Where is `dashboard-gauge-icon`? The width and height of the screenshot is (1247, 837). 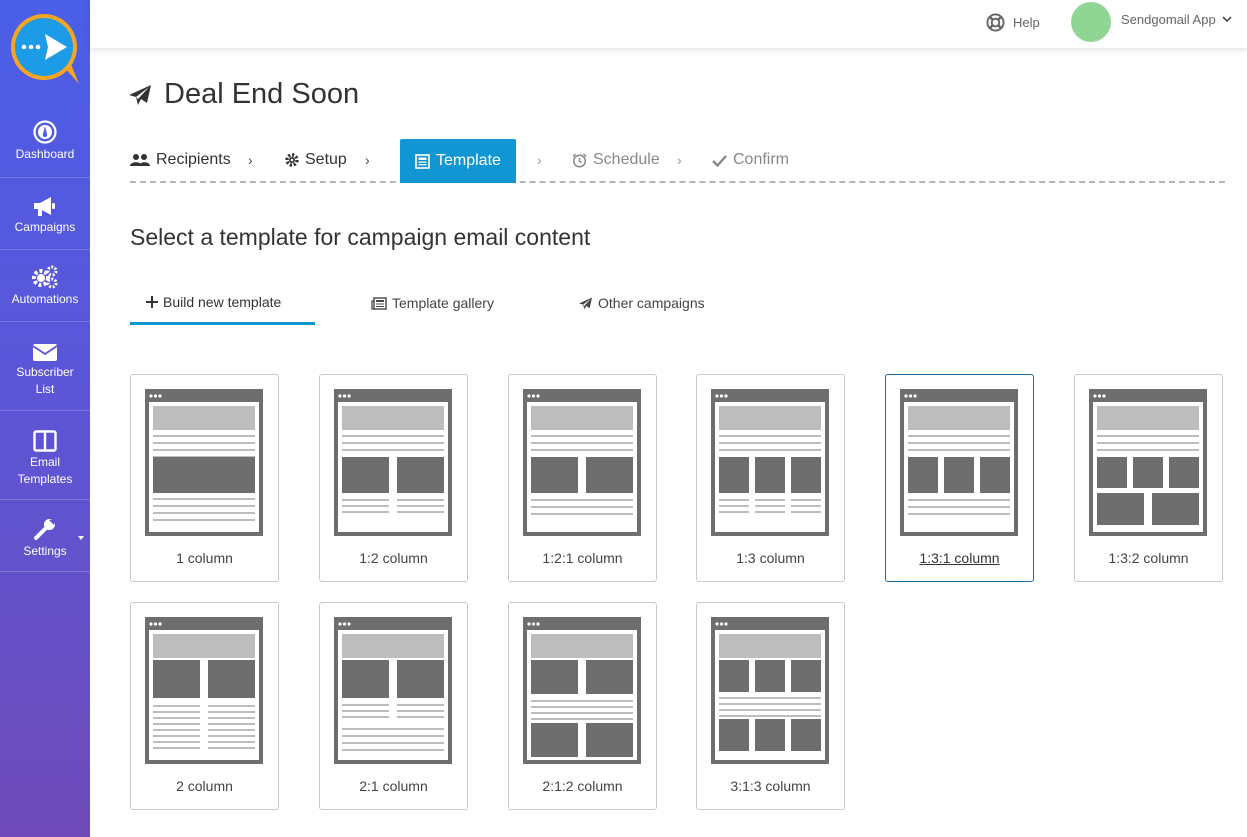
dashboard-gauge-icon is located at coordinates (45, 132).